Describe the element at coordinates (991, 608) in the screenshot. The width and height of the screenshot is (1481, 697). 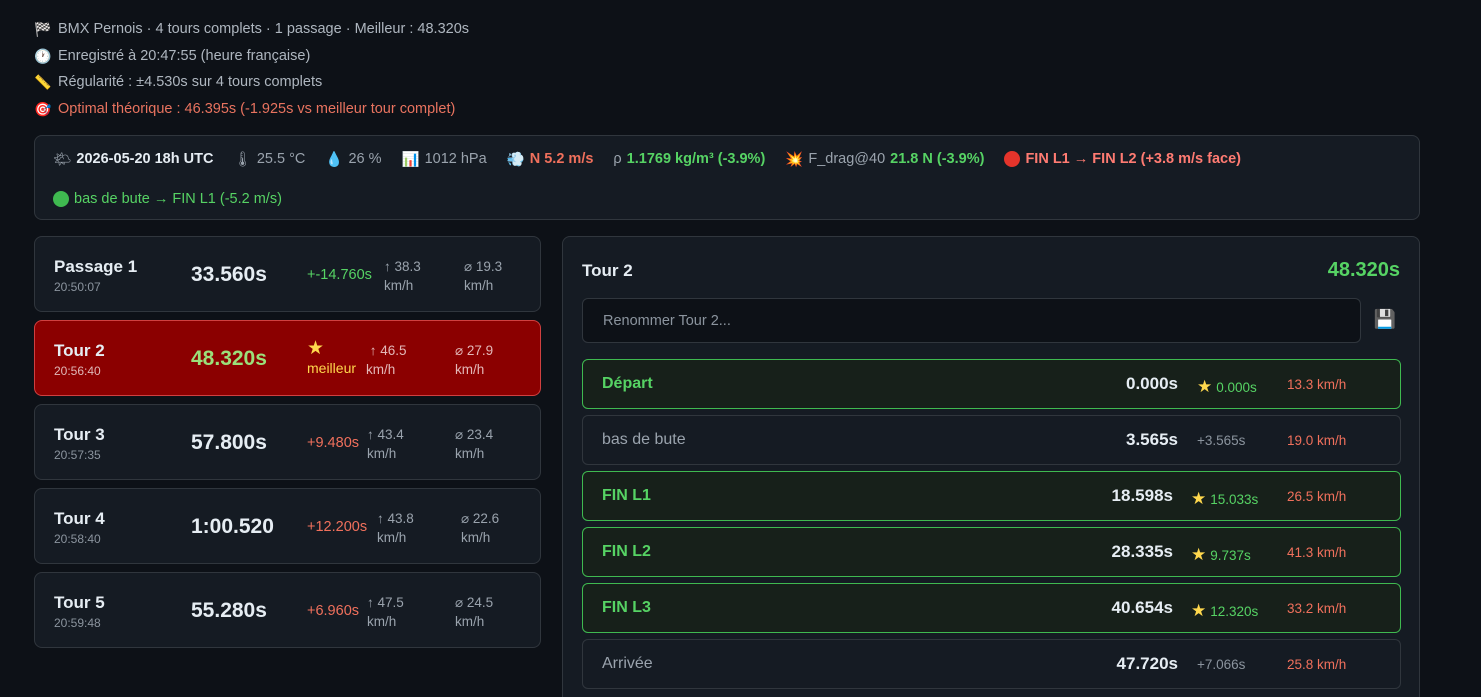
I see `split-row-fin-l3: FIN L3 40.654s ★ 12.320s 33.2 km/h` at that location.